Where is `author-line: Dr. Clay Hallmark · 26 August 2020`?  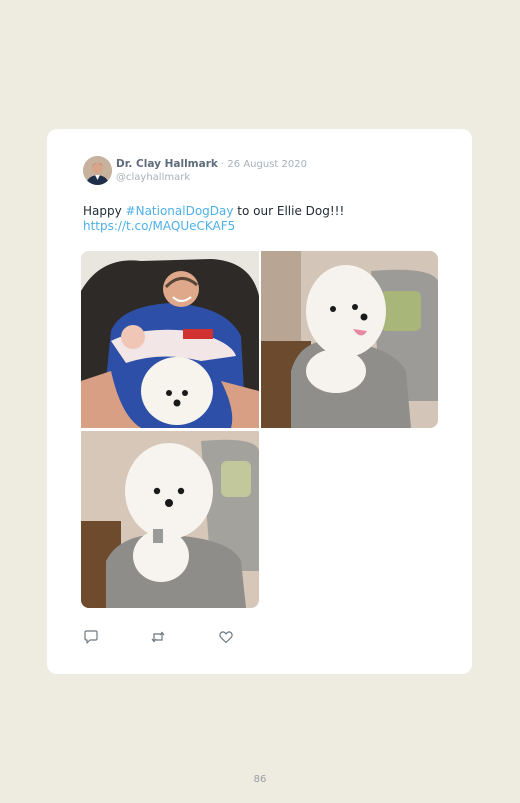
author-line: Dr. Clay Hallmark · 26 August 2020 is located at coordinates (211, 164).